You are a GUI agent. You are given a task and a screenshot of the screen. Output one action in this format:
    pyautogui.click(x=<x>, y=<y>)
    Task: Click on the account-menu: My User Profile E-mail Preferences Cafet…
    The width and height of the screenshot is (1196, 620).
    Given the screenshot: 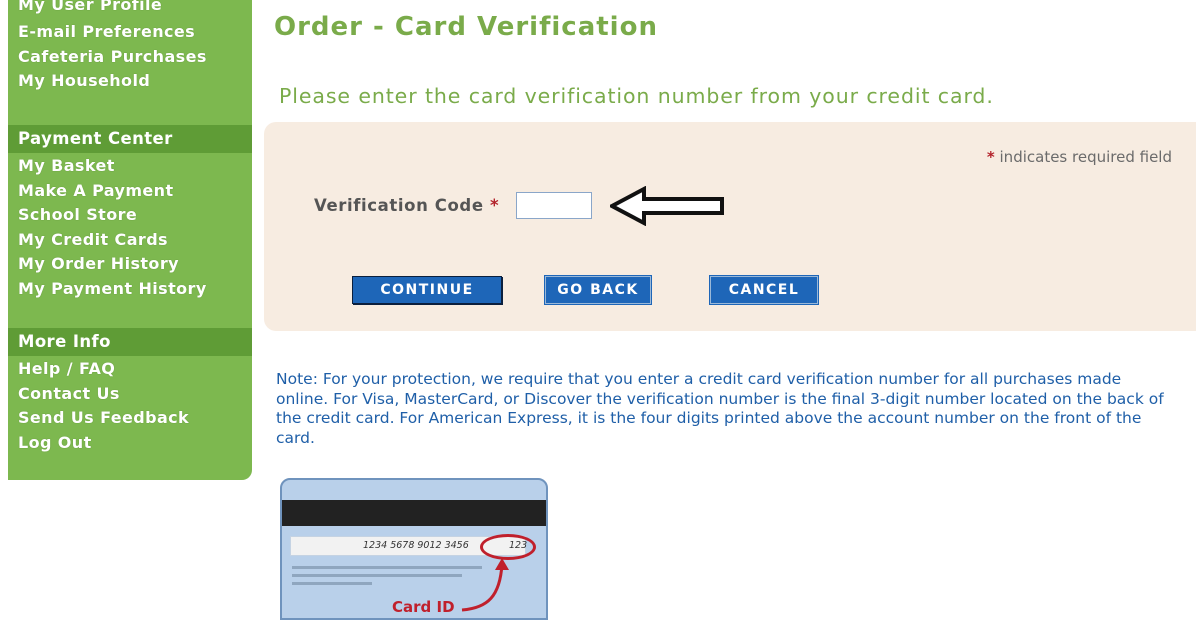 What is the action you would take?
    pyautogui.click(x=130, y=47)
    